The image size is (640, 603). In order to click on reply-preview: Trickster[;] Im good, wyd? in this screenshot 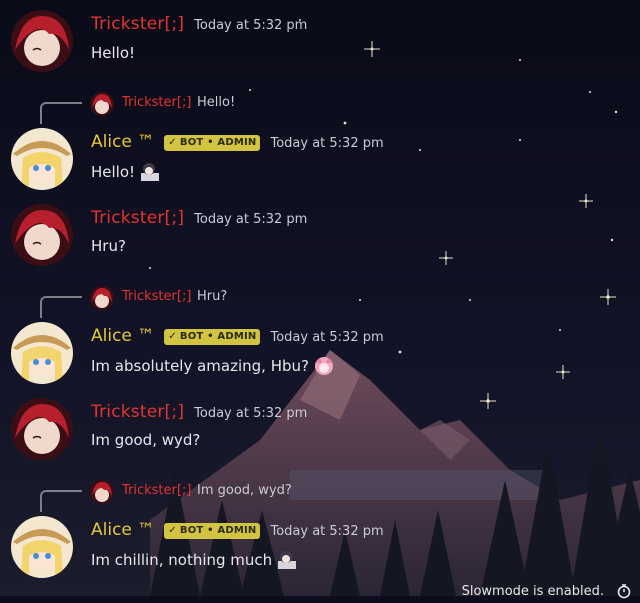, I will do `click(340, 496)`.